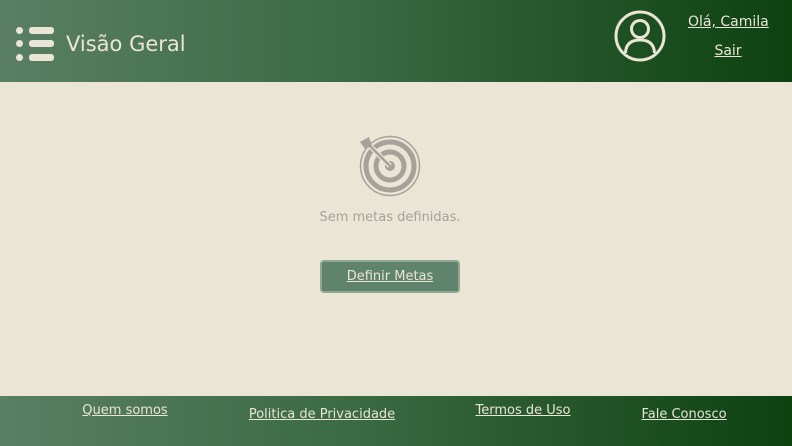  What do you see at coordinates (390, 217) in the screenshot?
I see `empty-state-message: Sem metas definidas.` at bounding box center [390, 217].